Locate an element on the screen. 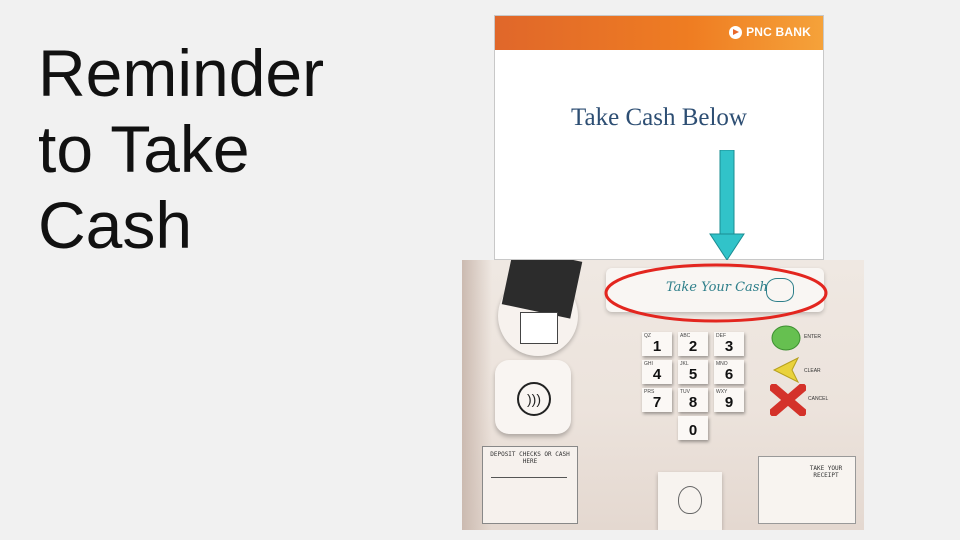  receipt-slot: TAKE YOUR RECEIPT is located at coordinates (807, 490).